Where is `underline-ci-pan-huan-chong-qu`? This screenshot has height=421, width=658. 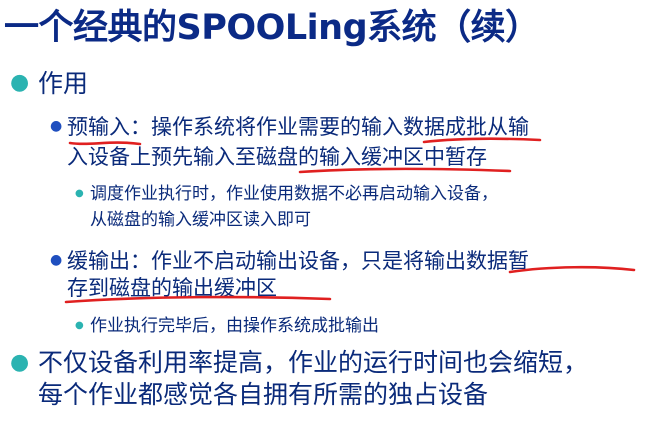 underline-ci-pan-huan-chong-qu is located at coordinates (405, 170).